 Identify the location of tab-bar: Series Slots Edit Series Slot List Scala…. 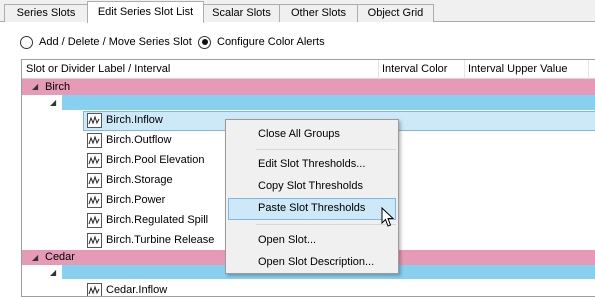
(297, 11).